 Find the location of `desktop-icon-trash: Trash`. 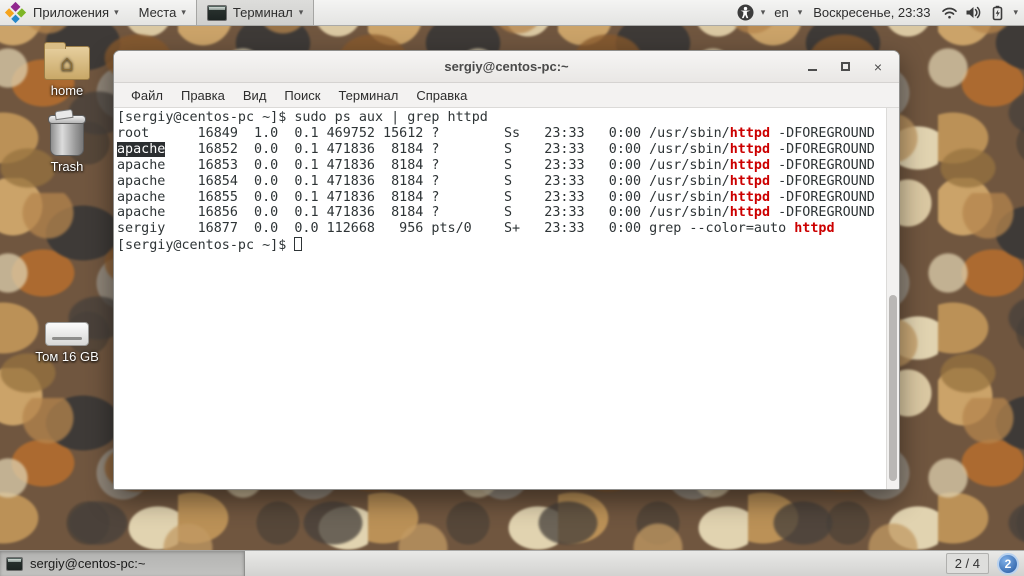

desktop-icon-trash: Trash is located at coordinates (67, 144).